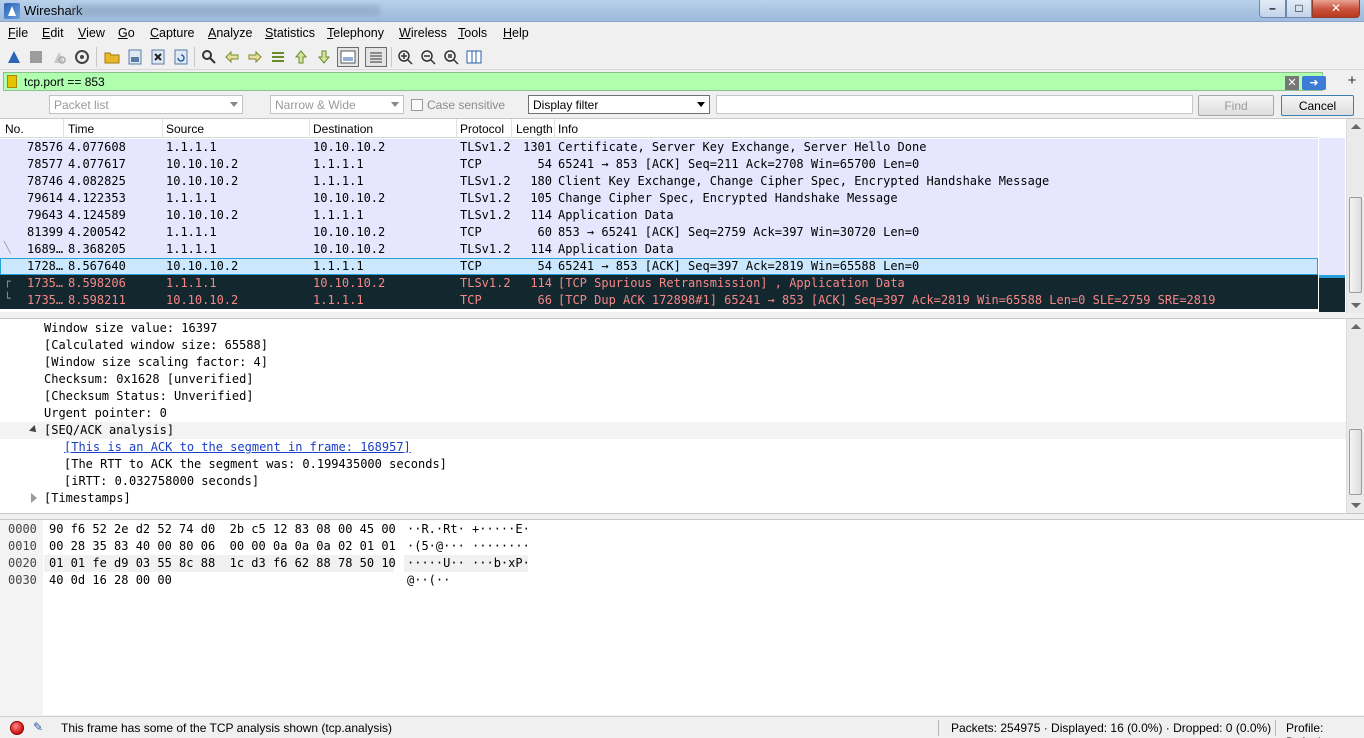 The width and height of the screenshot is (1364, 738). What do you see at coordinates (1317, 105) in the screenshot?
I see `cancel-button: Cancel` at bounding box center [1317, 105].